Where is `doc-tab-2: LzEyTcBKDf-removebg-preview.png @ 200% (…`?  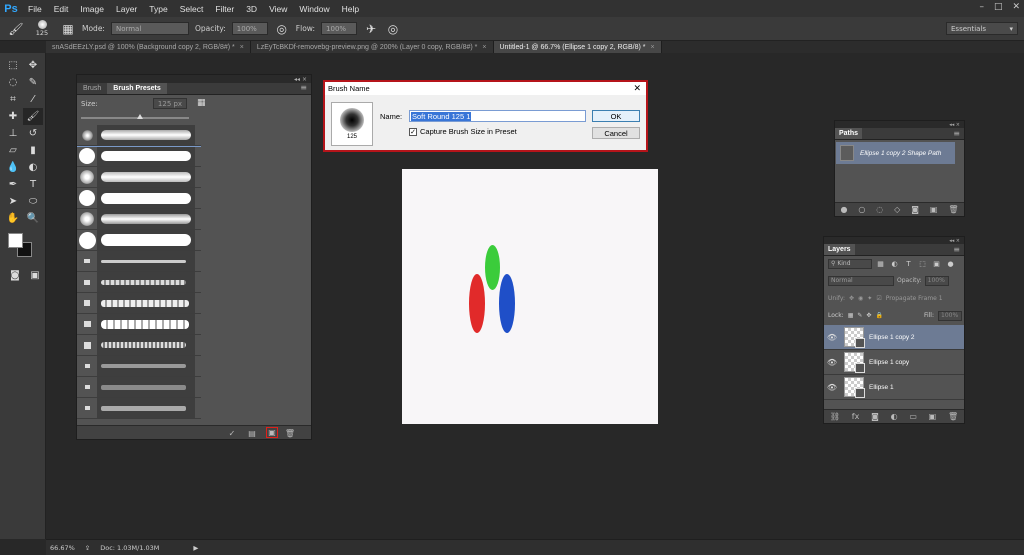
doc-tab-2: LzEyTcBKDf-removebg-preview.png @ 200% (… is located at coordinates (372, 47).